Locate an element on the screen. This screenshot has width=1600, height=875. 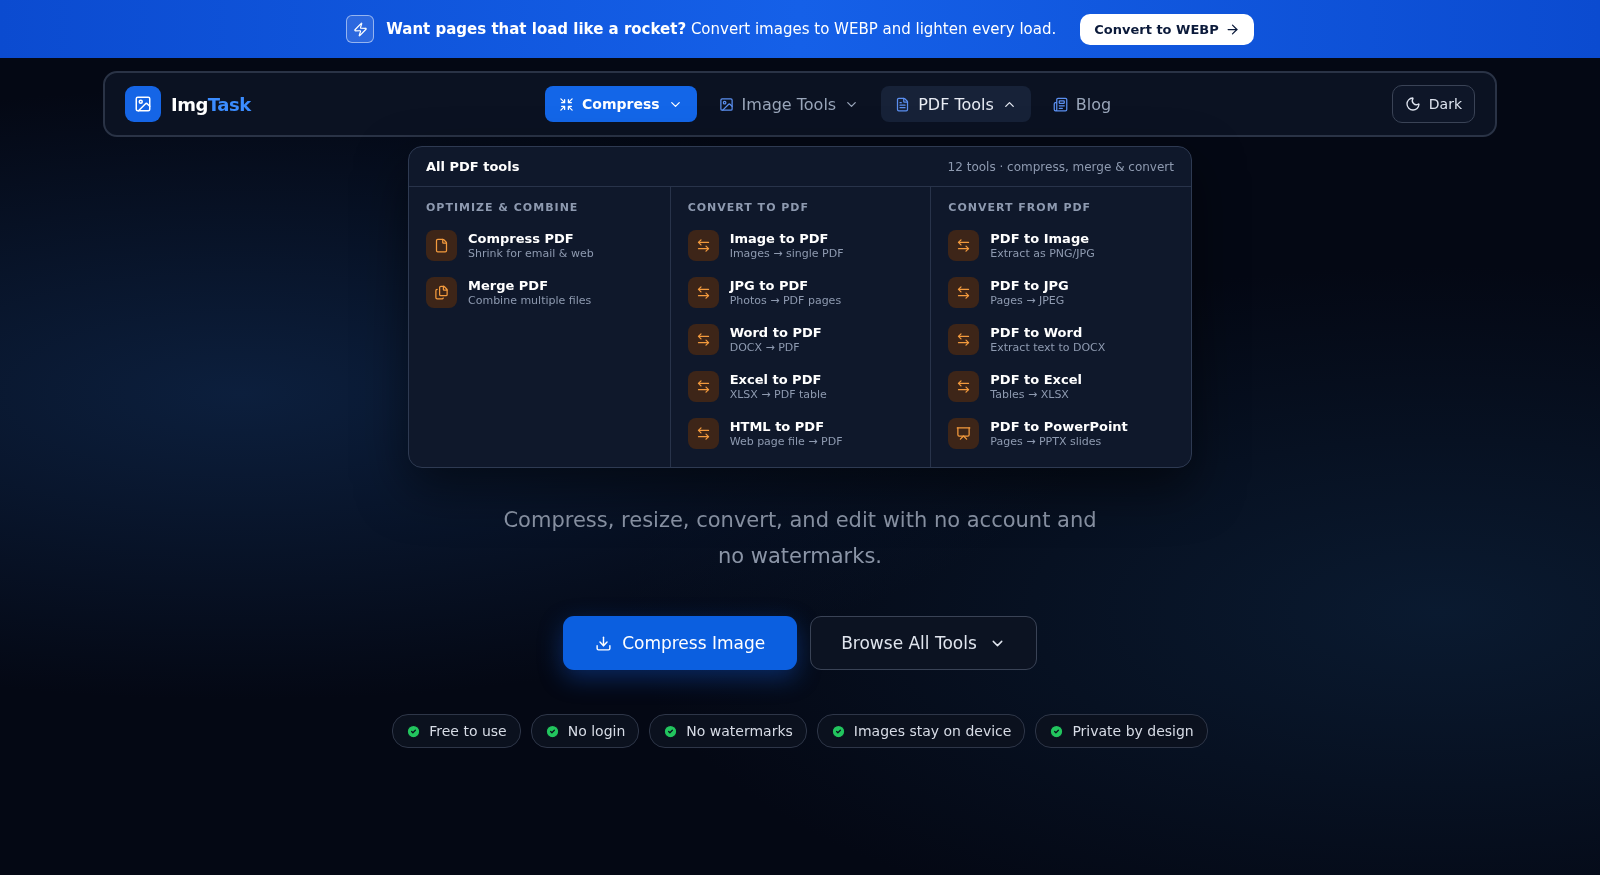
tool-description: Web page file → PDF is located at coordinates (786, 441).